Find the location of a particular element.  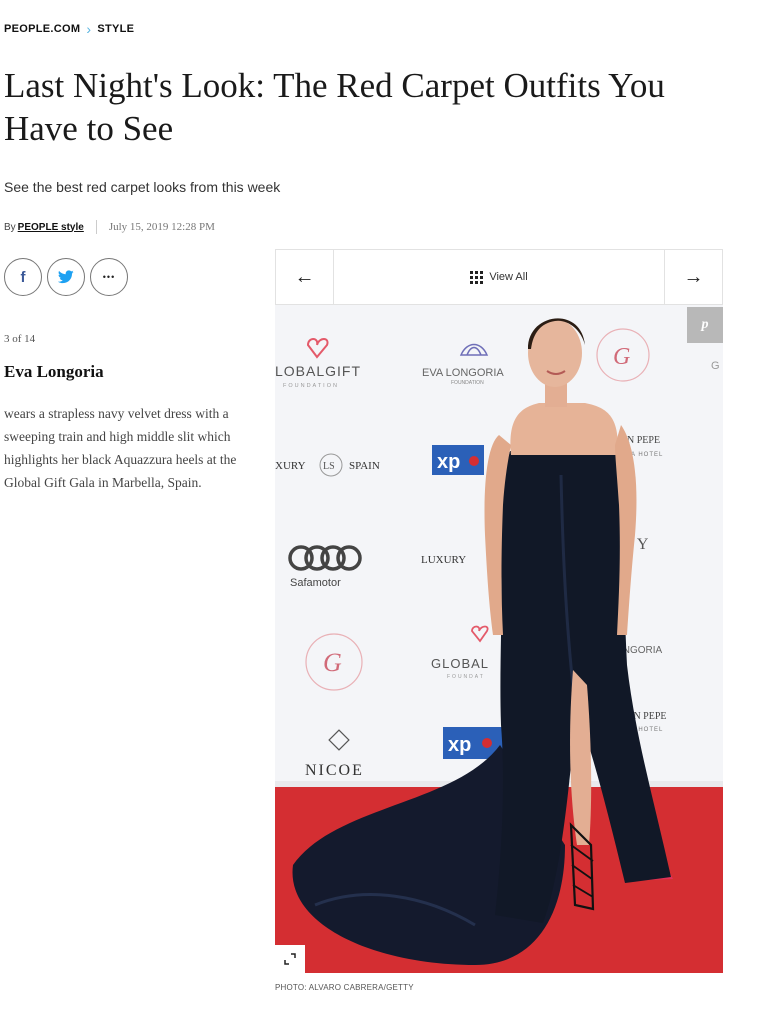

twitter-share-button is located at coordinates (66, 277).